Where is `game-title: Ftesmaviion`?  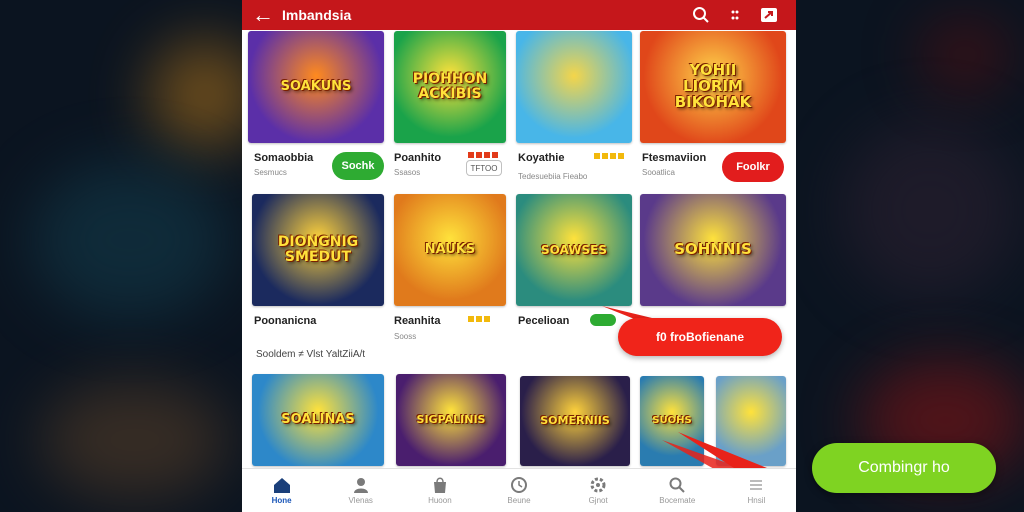 game-title: Ftesmaviion is located at coordinates (674, 158).